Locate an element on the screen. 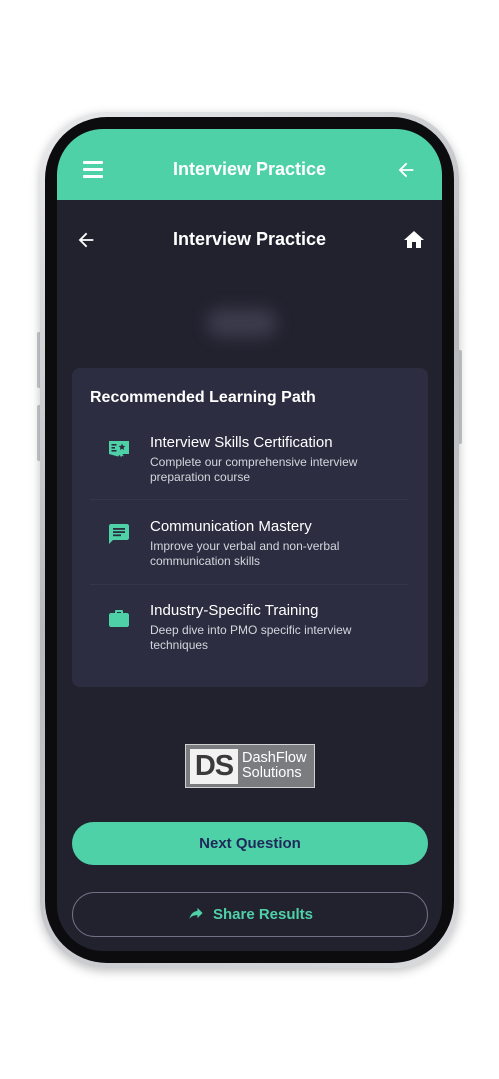 The height and width of the screenshot is (1079, 499). logo-name: DashFlow Solutions is located at coordinates (274, 766).